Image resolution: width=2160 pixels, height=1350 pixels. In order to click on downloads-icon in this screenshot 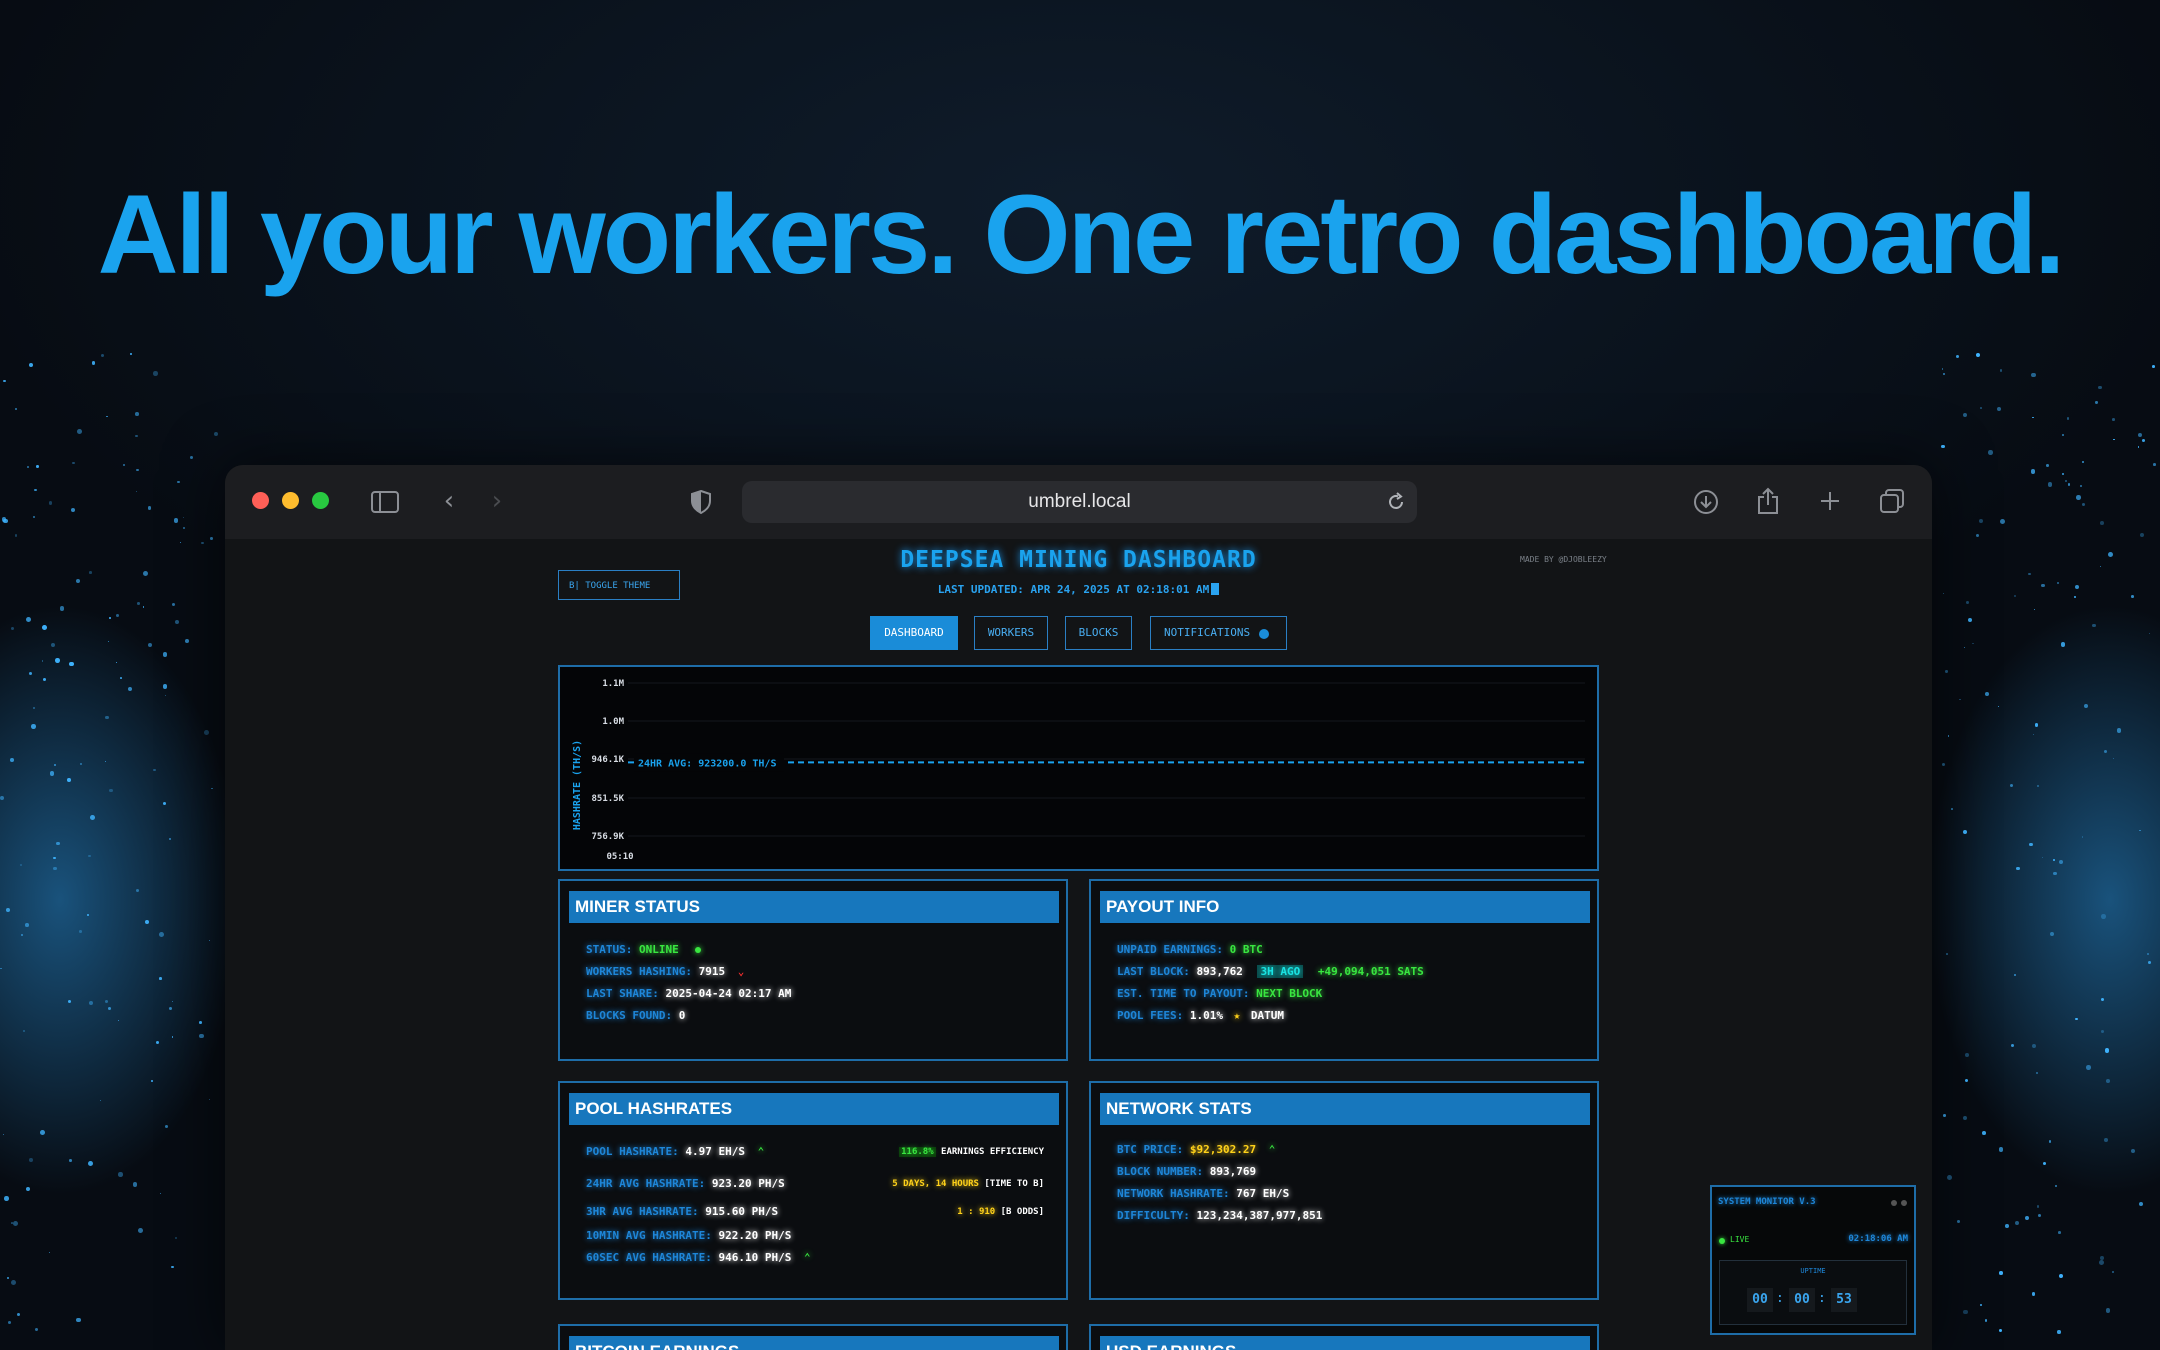, I will do `click(1706, 502)`.